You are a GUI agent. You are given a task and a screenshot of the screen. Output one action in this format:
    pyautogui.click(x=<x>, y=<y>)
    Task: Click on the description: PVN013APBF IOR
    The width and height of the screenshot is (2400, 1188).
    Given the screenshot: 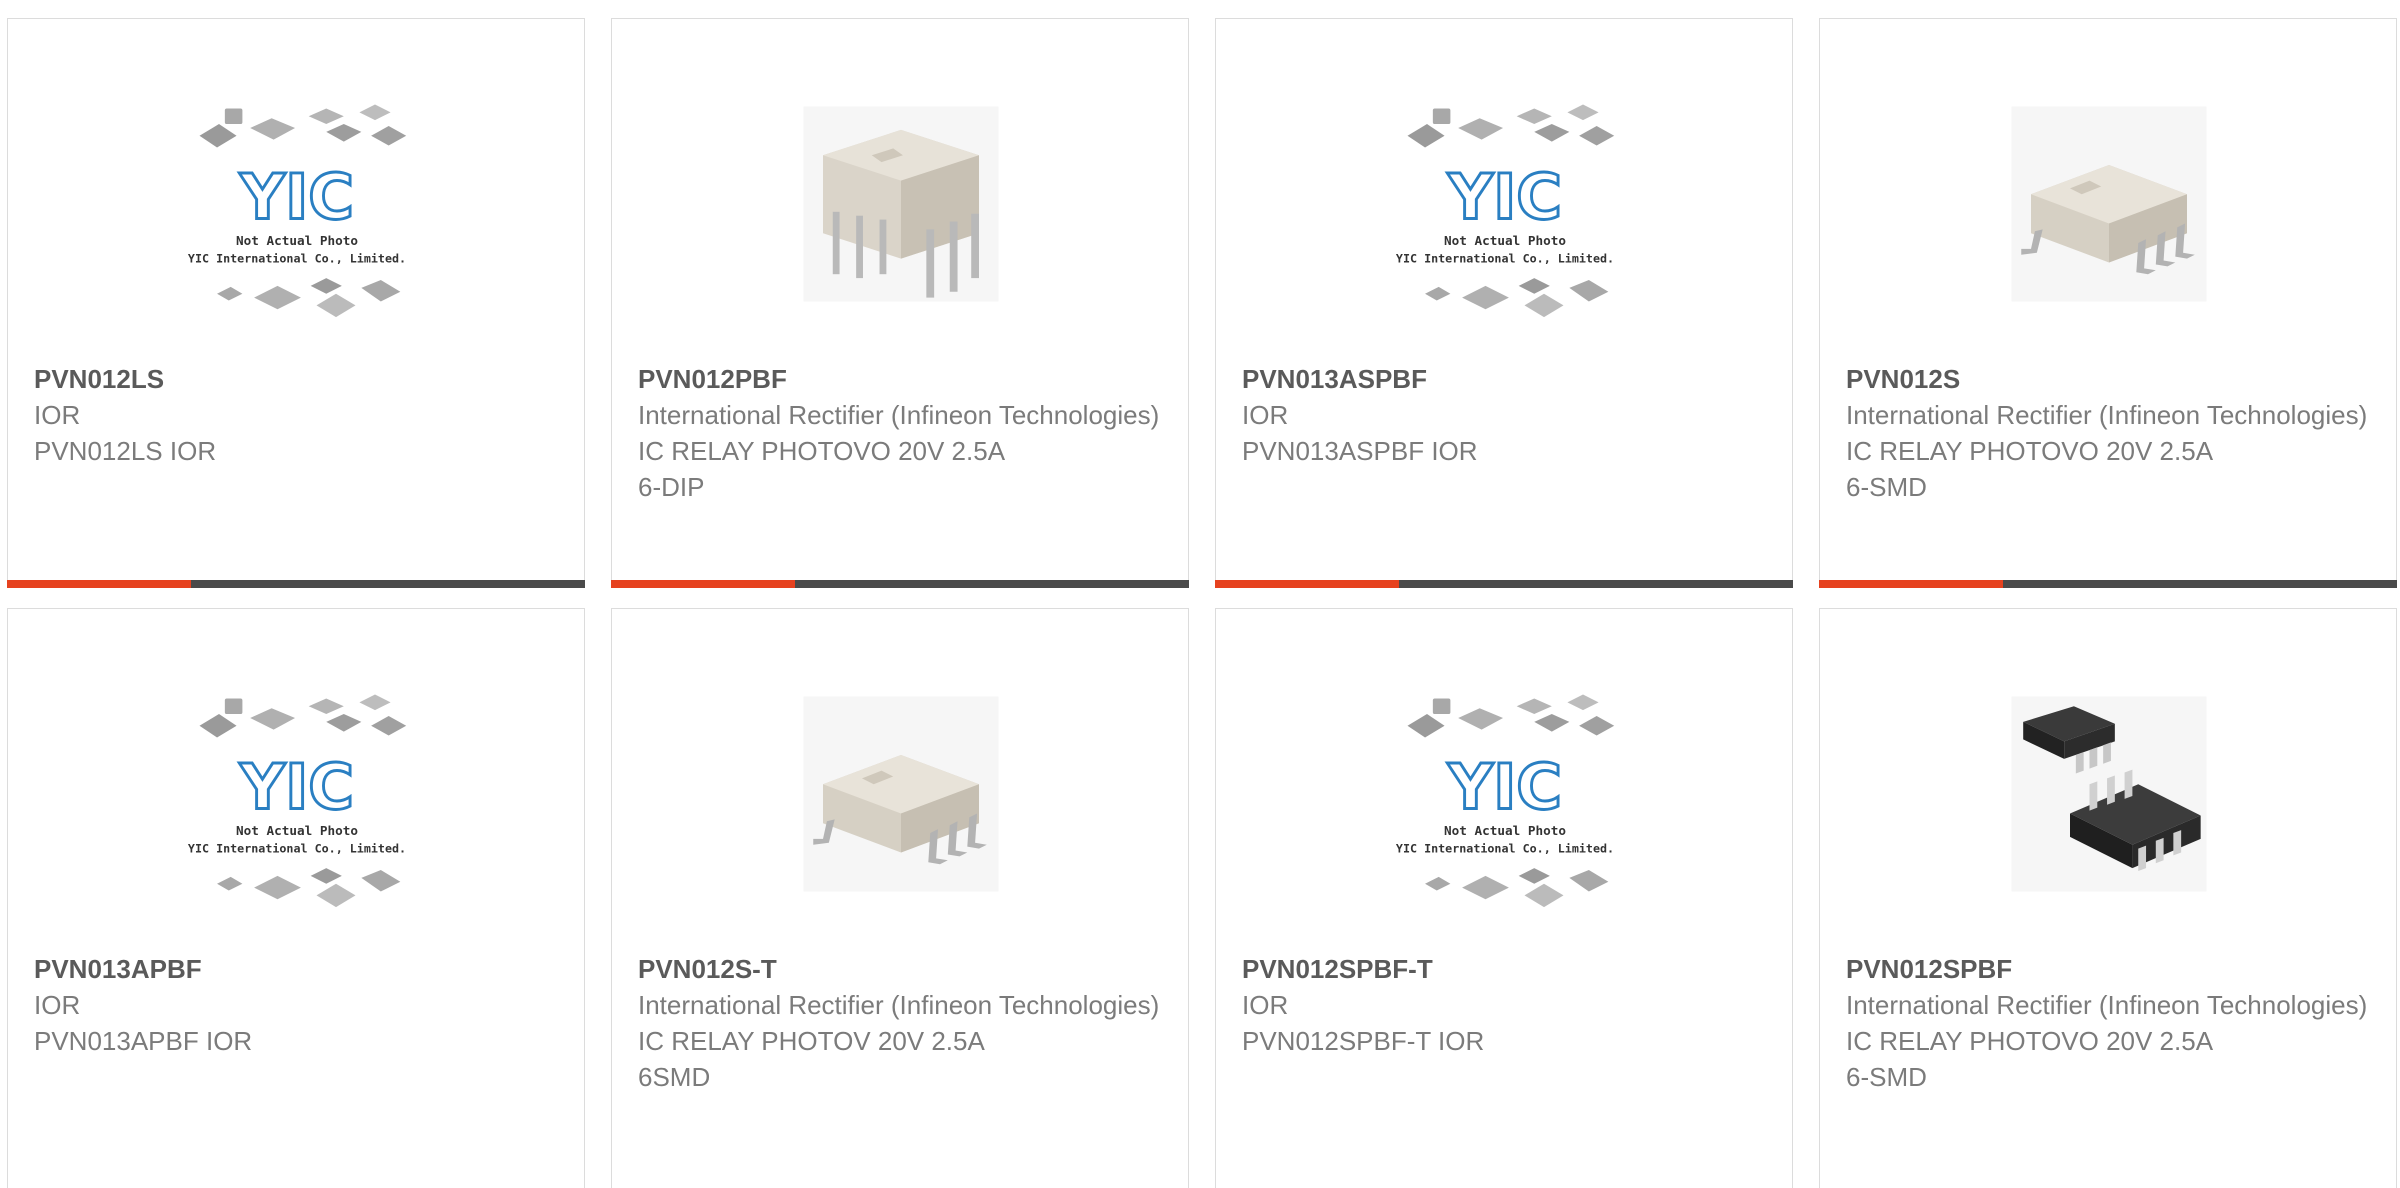 What is the action you would take?
    pyautogui.click(x=143, y=1041)
    